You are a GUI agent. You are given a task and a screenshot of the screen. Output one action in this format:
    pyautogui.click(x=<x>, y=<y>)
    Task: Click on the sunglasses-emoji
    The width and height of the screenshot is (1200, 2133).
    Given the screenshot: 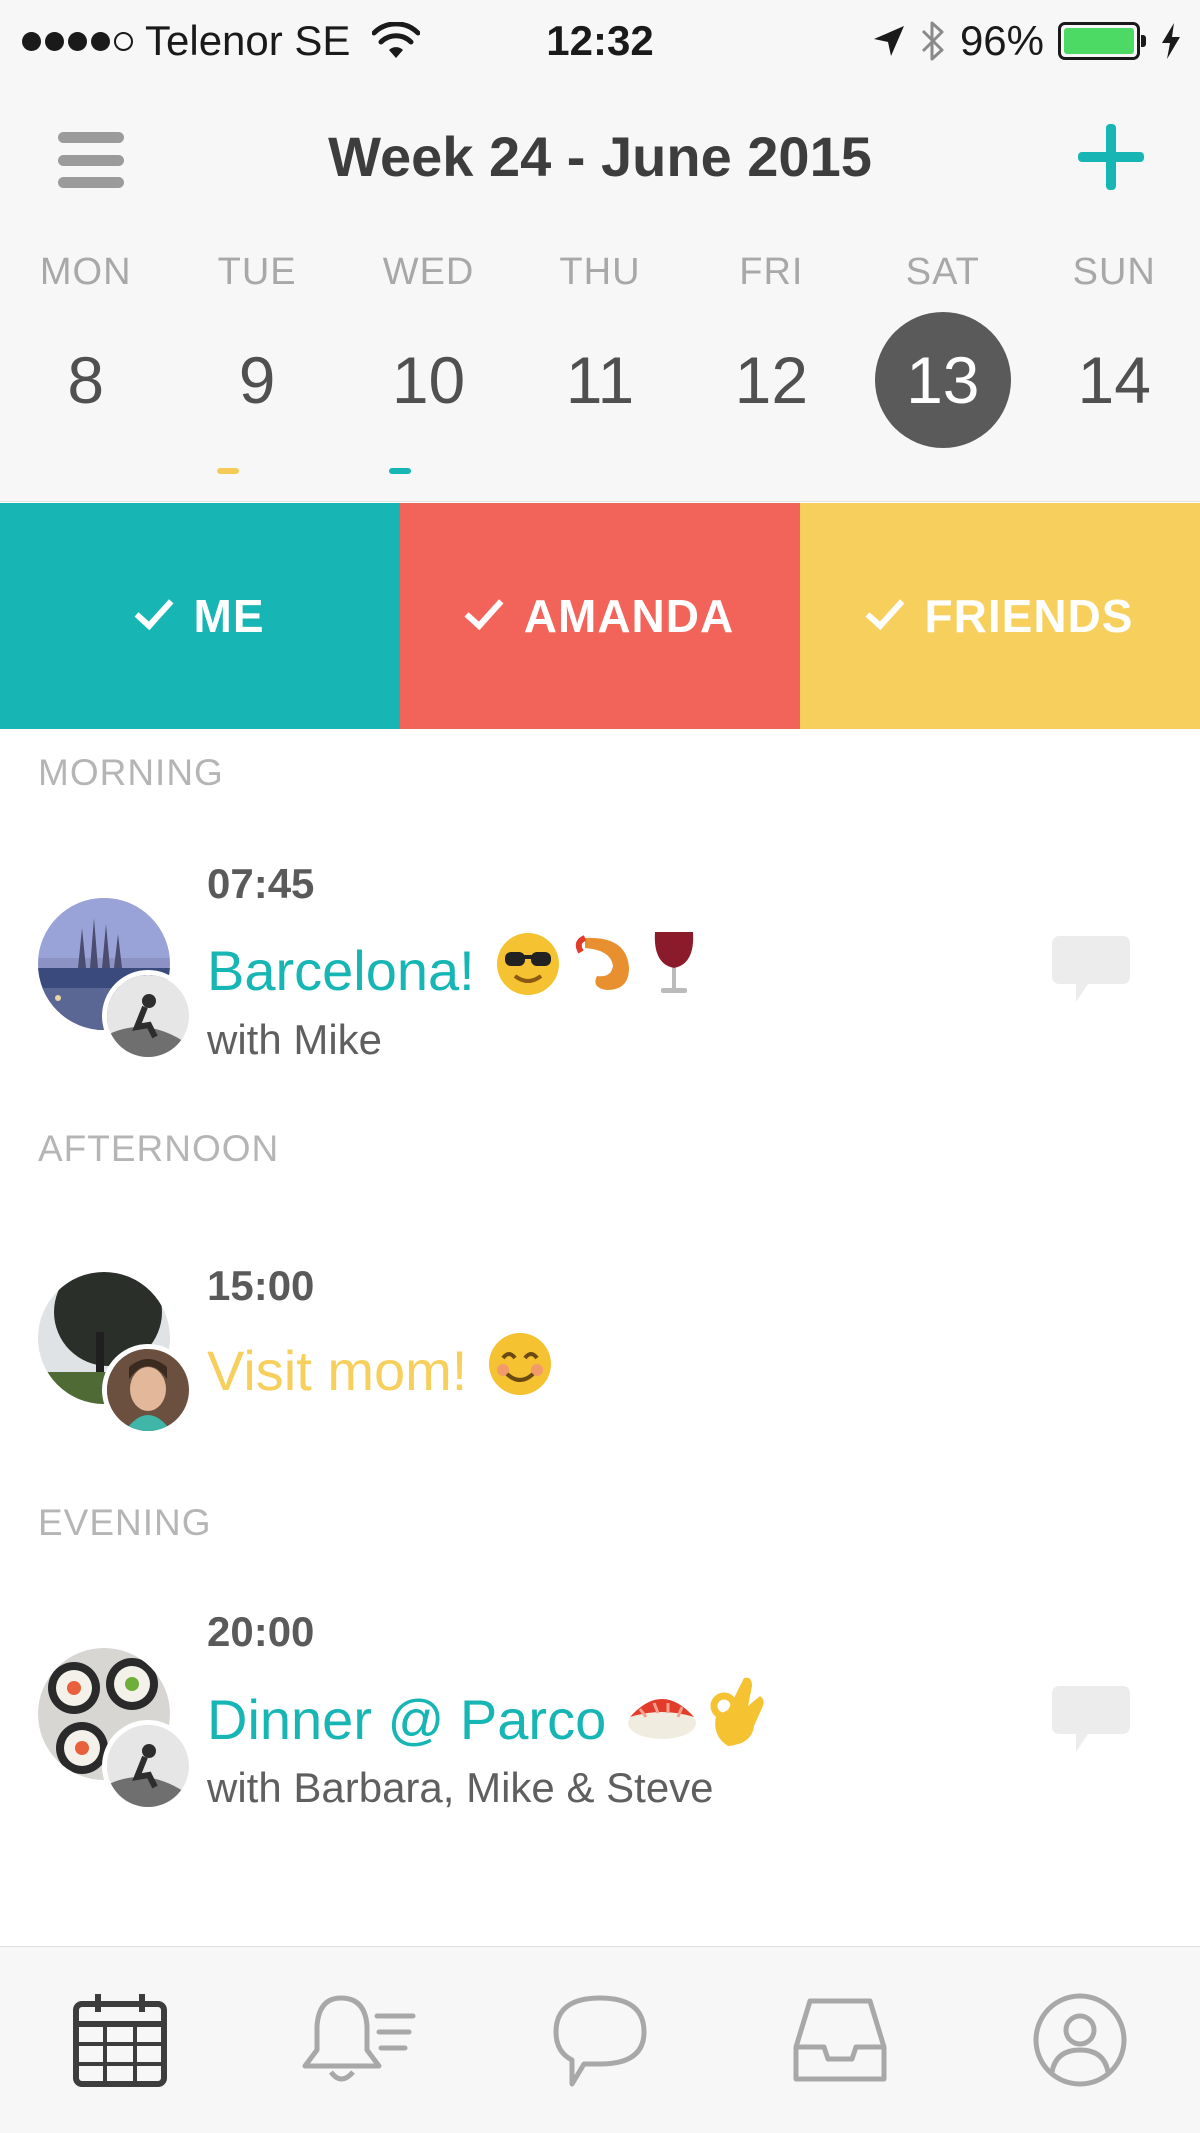 What is the action you would take?
    pyautogui.click(x=528, y=971)
    